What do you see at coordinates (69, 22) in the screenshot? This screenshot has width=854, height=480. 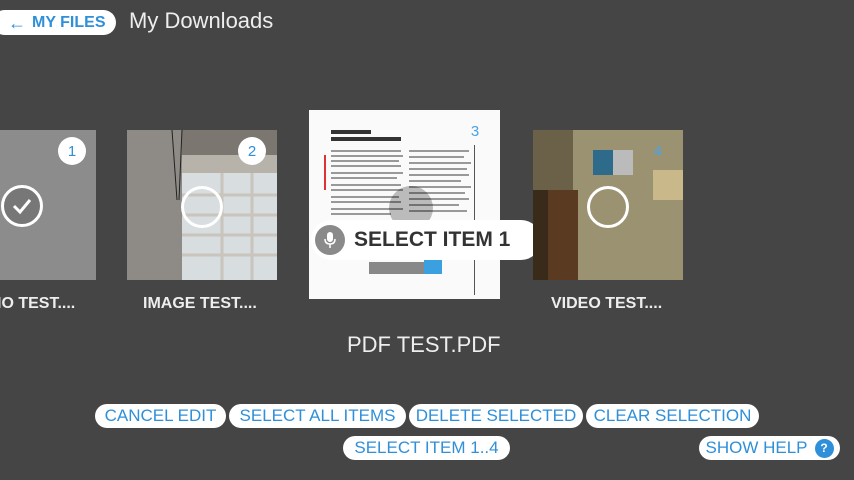 I see `back-label: MY FILES` at bounding box center [69, 22].